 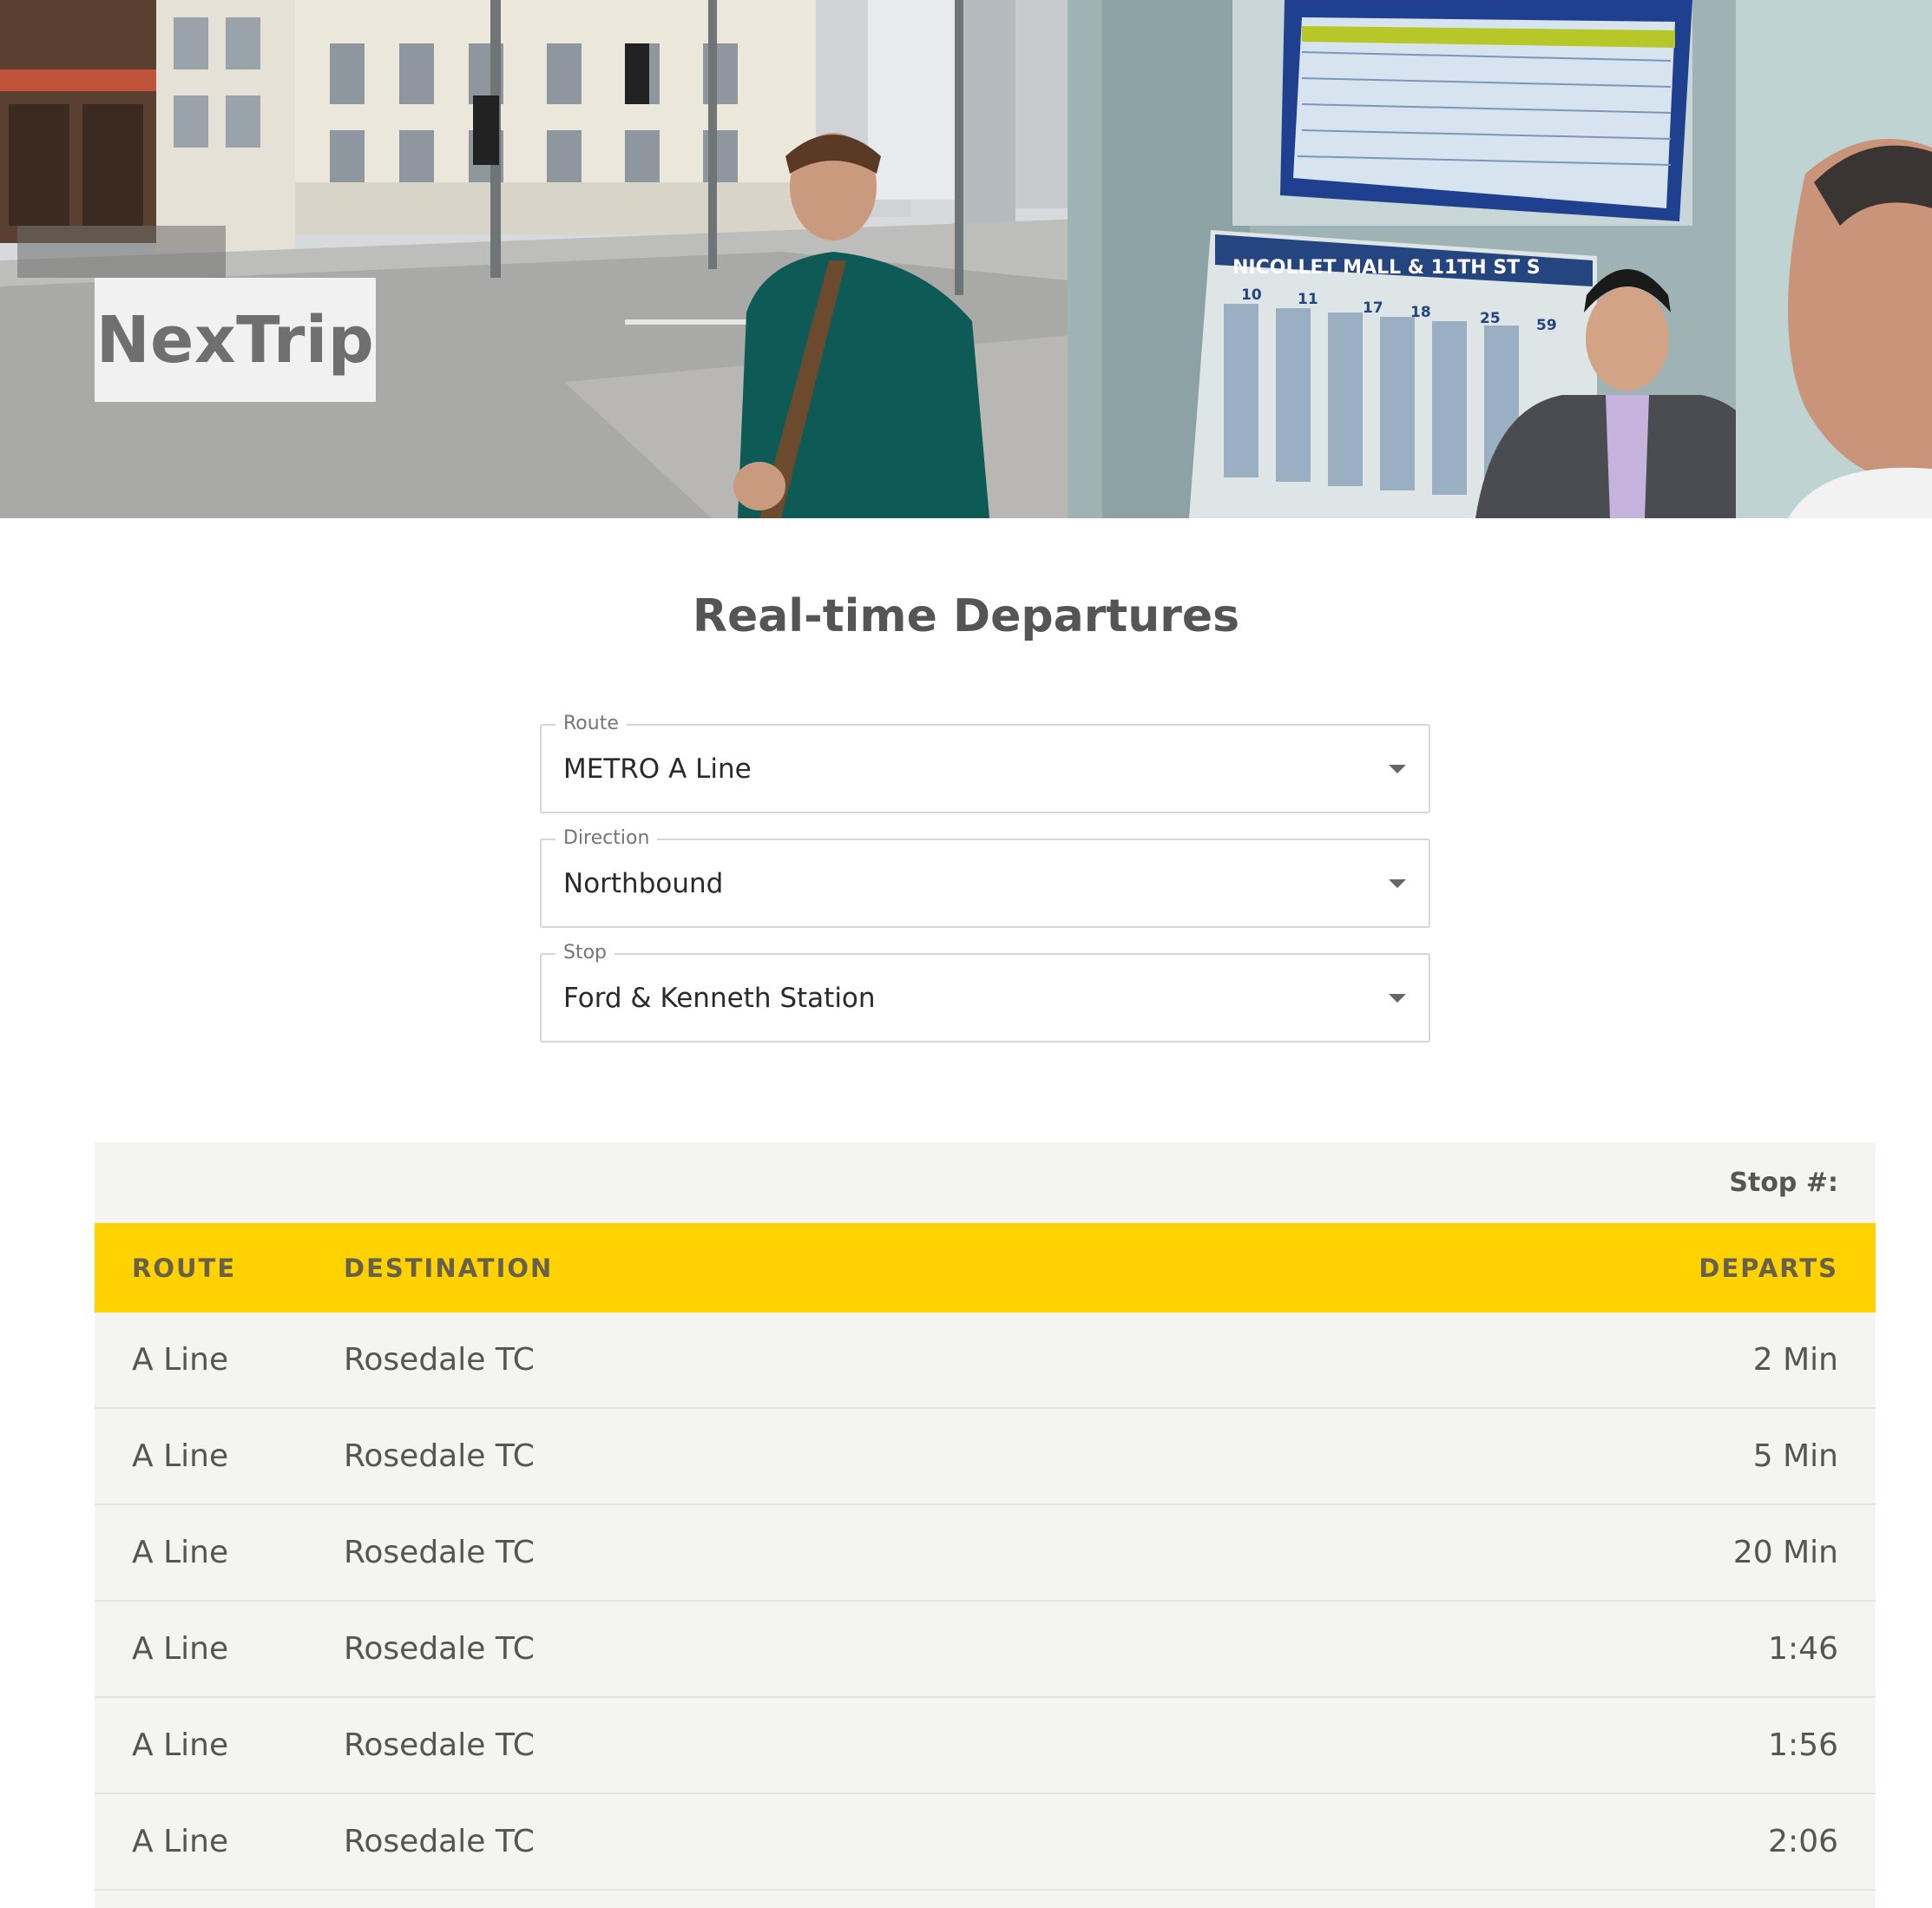 I want to click on sign-route-number: 10, so click(x=1251, y=295).